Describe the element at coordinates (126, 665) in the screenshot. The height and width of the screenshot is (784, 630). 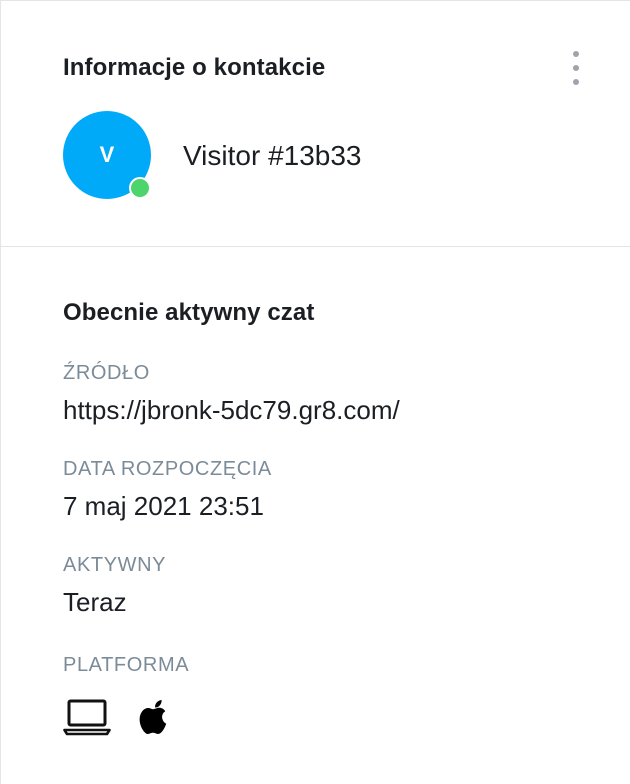
I see `platform-label: PLATFORMA` at that location.